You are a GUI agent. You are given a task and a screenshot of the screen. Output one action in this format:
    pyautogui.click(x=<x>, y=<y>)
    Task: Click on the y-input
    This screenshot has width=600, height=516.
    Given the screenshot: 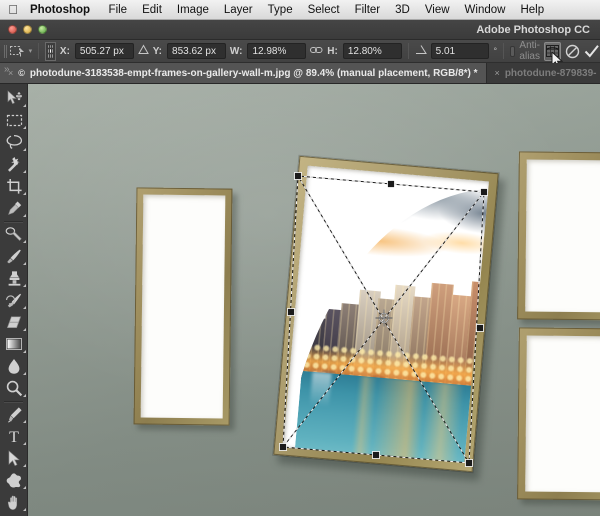 What is the action you would take?
    pyautogui.click(x=196, y=51)
    